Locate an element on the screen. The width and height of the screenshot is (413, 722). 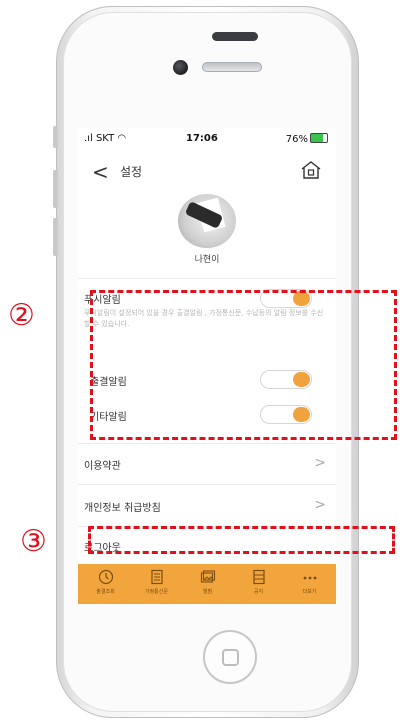
tab-notice: 공지 is located at coordinates (258, 584).